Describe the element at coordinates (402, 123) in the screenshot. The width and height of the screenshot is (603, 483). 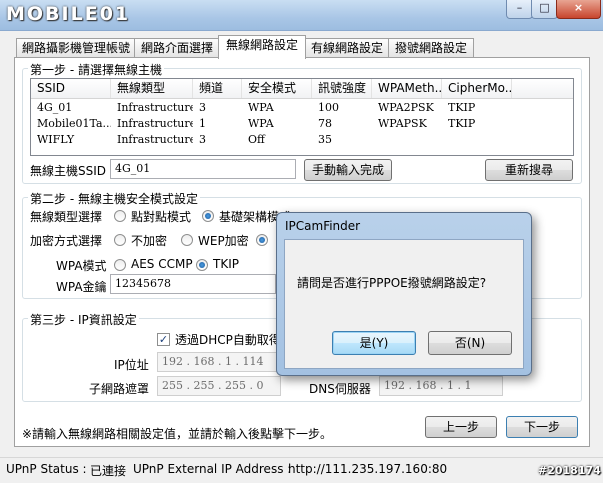
I see `table-cell: WPAPSK` at that location.